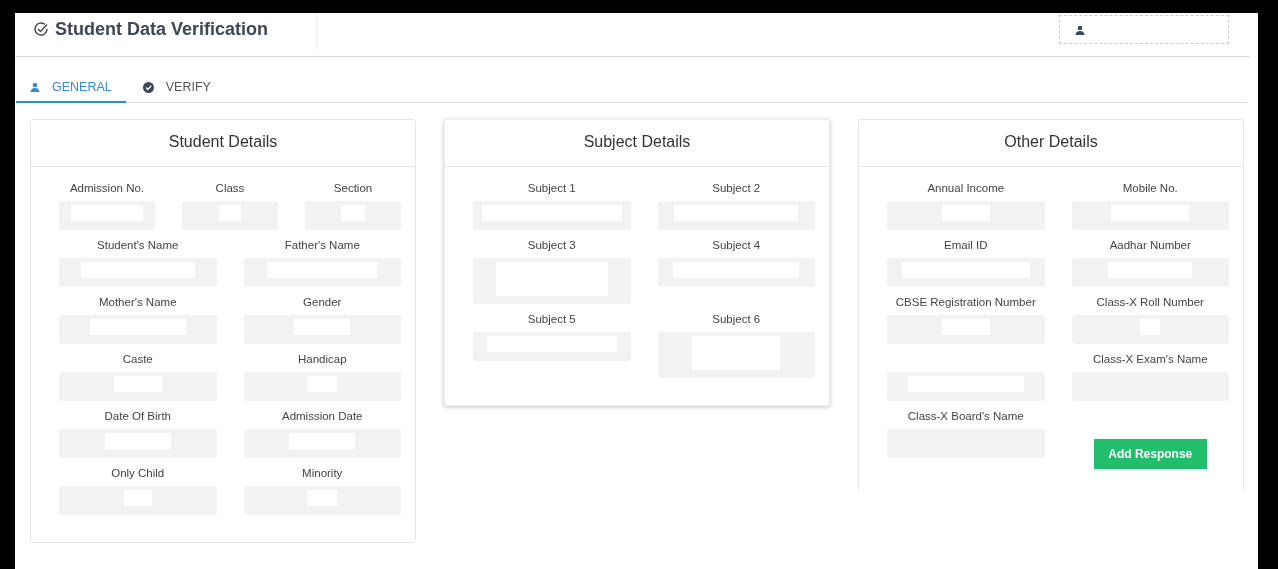 This screenshot has height=569, width=1278. I want to click on card-title: Student Details, so click(223, 143).